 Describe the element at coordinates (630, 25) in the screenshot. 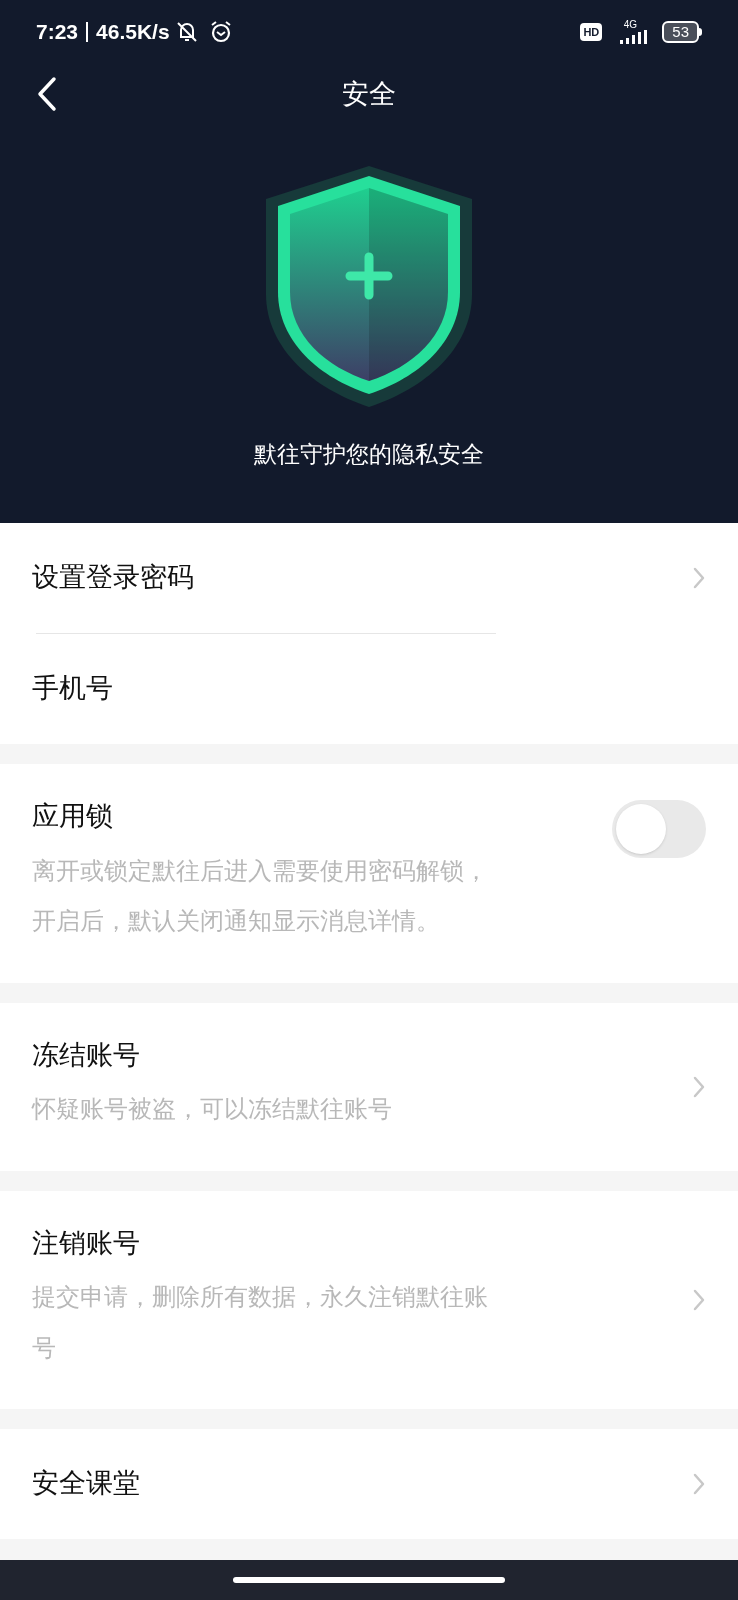

I see `network-type: 4G` at that location.